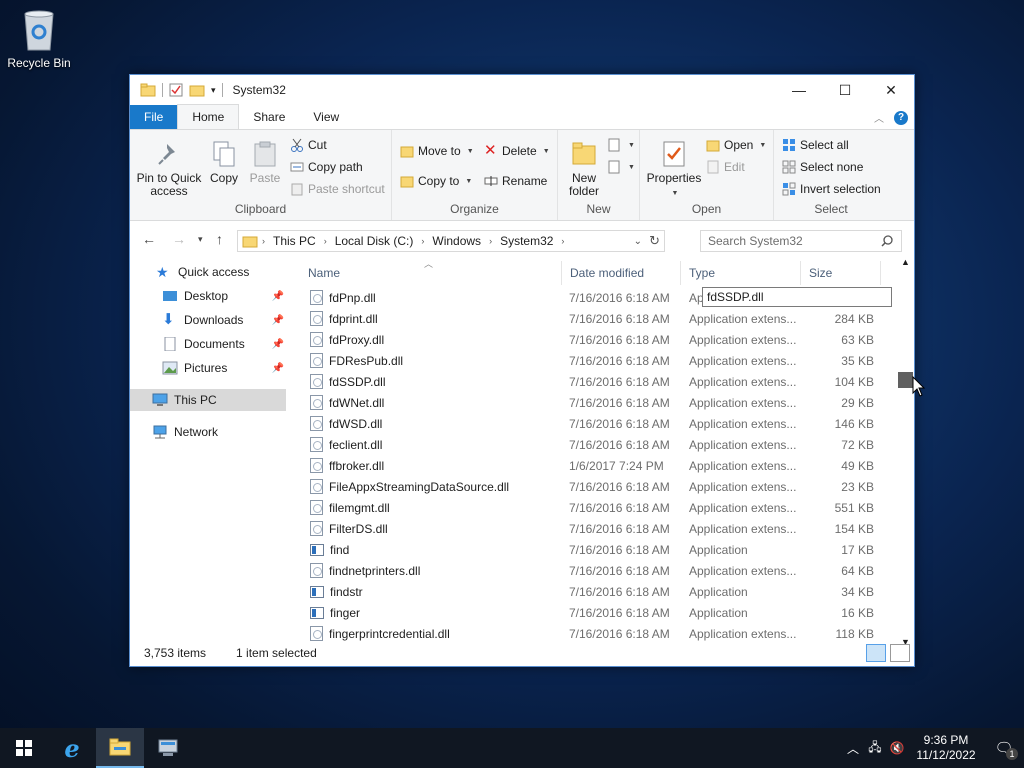 This screenshot has width=1024, height=768. What do you see at coordinates (897, 748) in the screenshot?
I see `volume-muted-icon: 🔇` at bounding box center [897, 748].